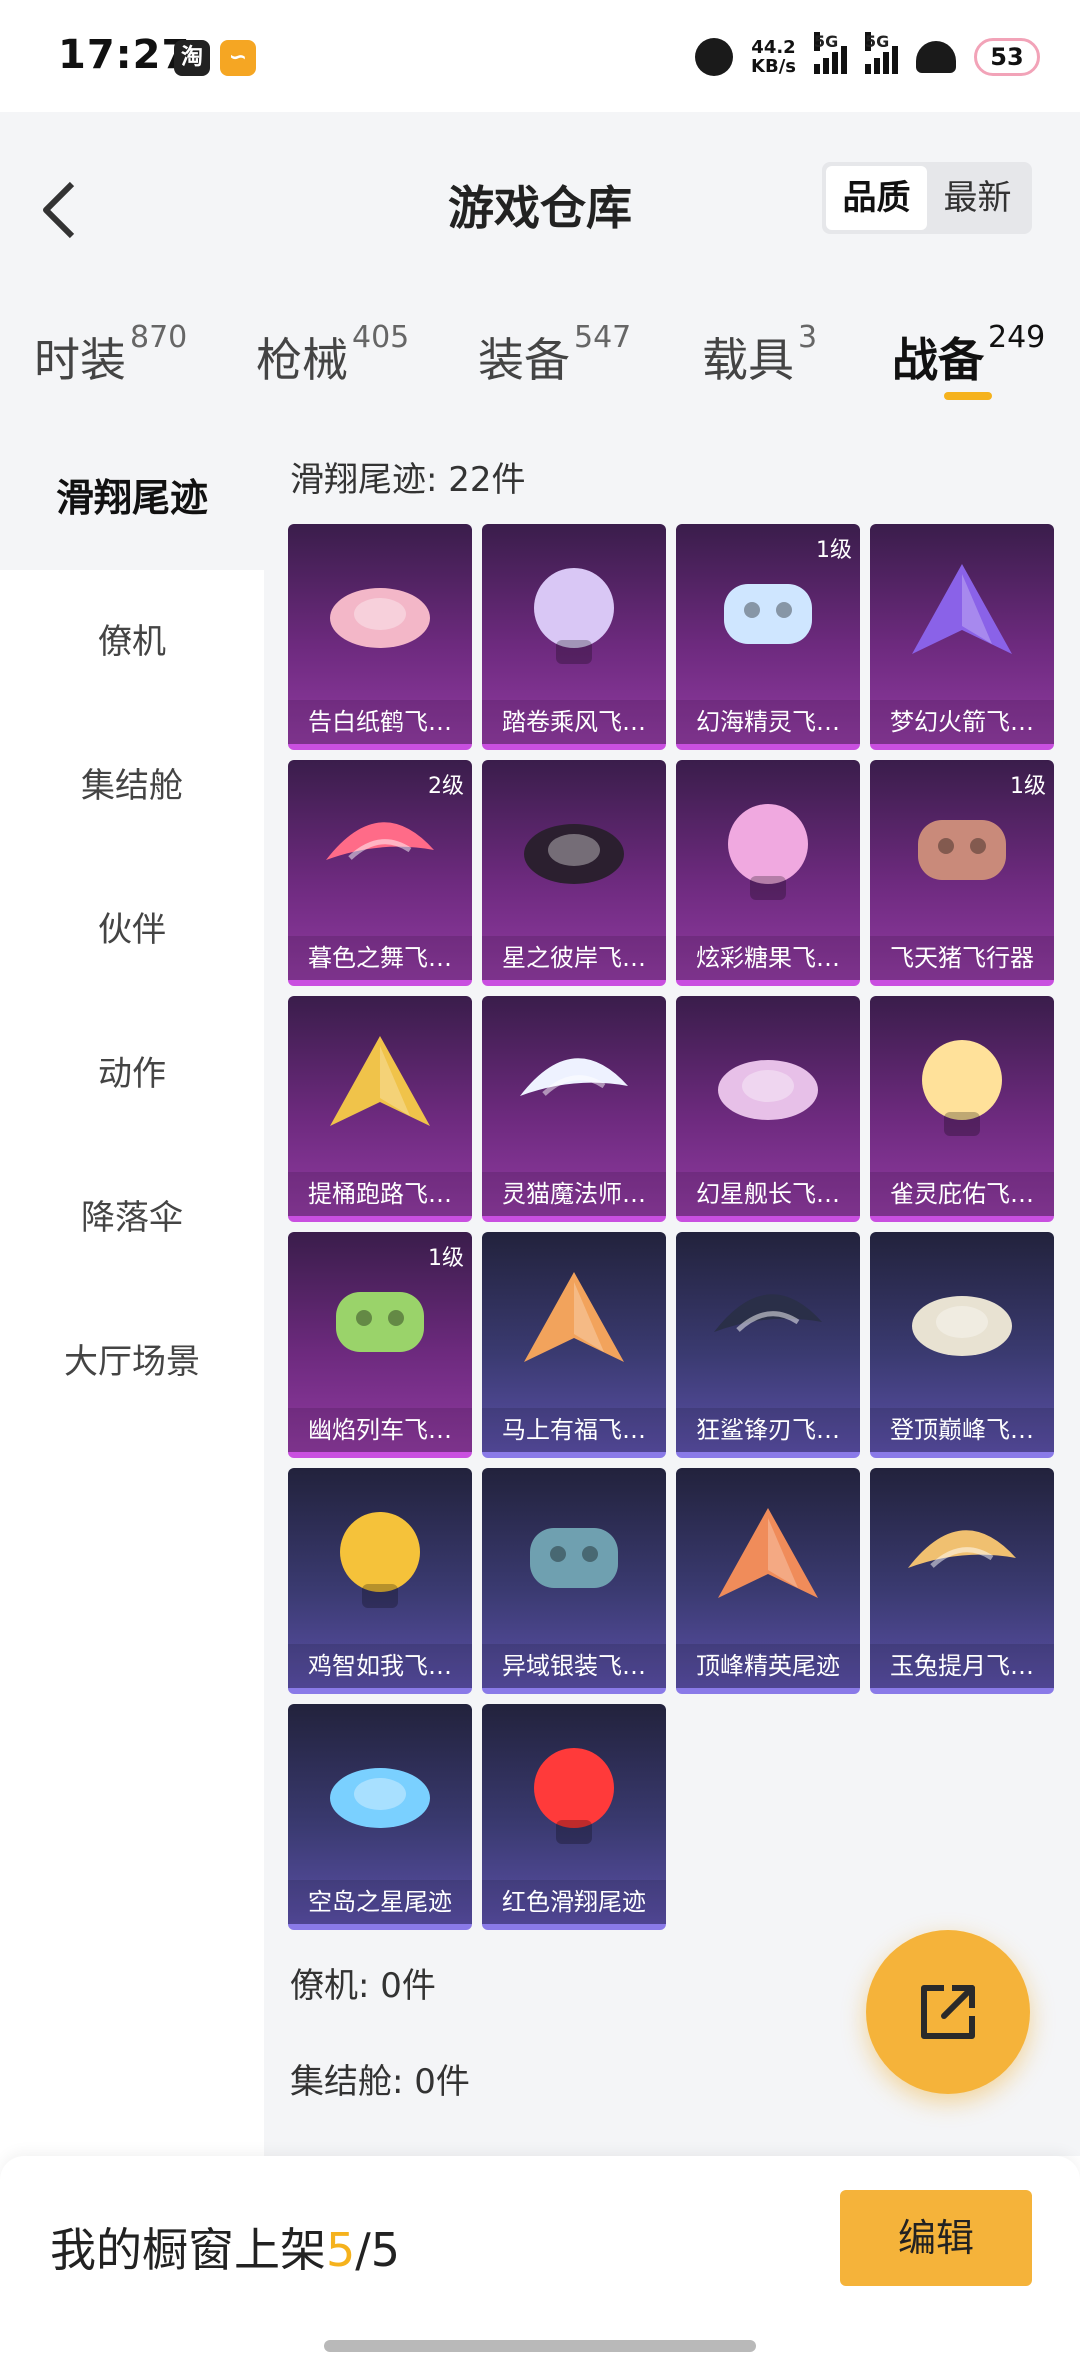 This screenshot has width=1080, height=2376. I want to click on item-card: 顶峰精英尾迹, so click(768, 1581).